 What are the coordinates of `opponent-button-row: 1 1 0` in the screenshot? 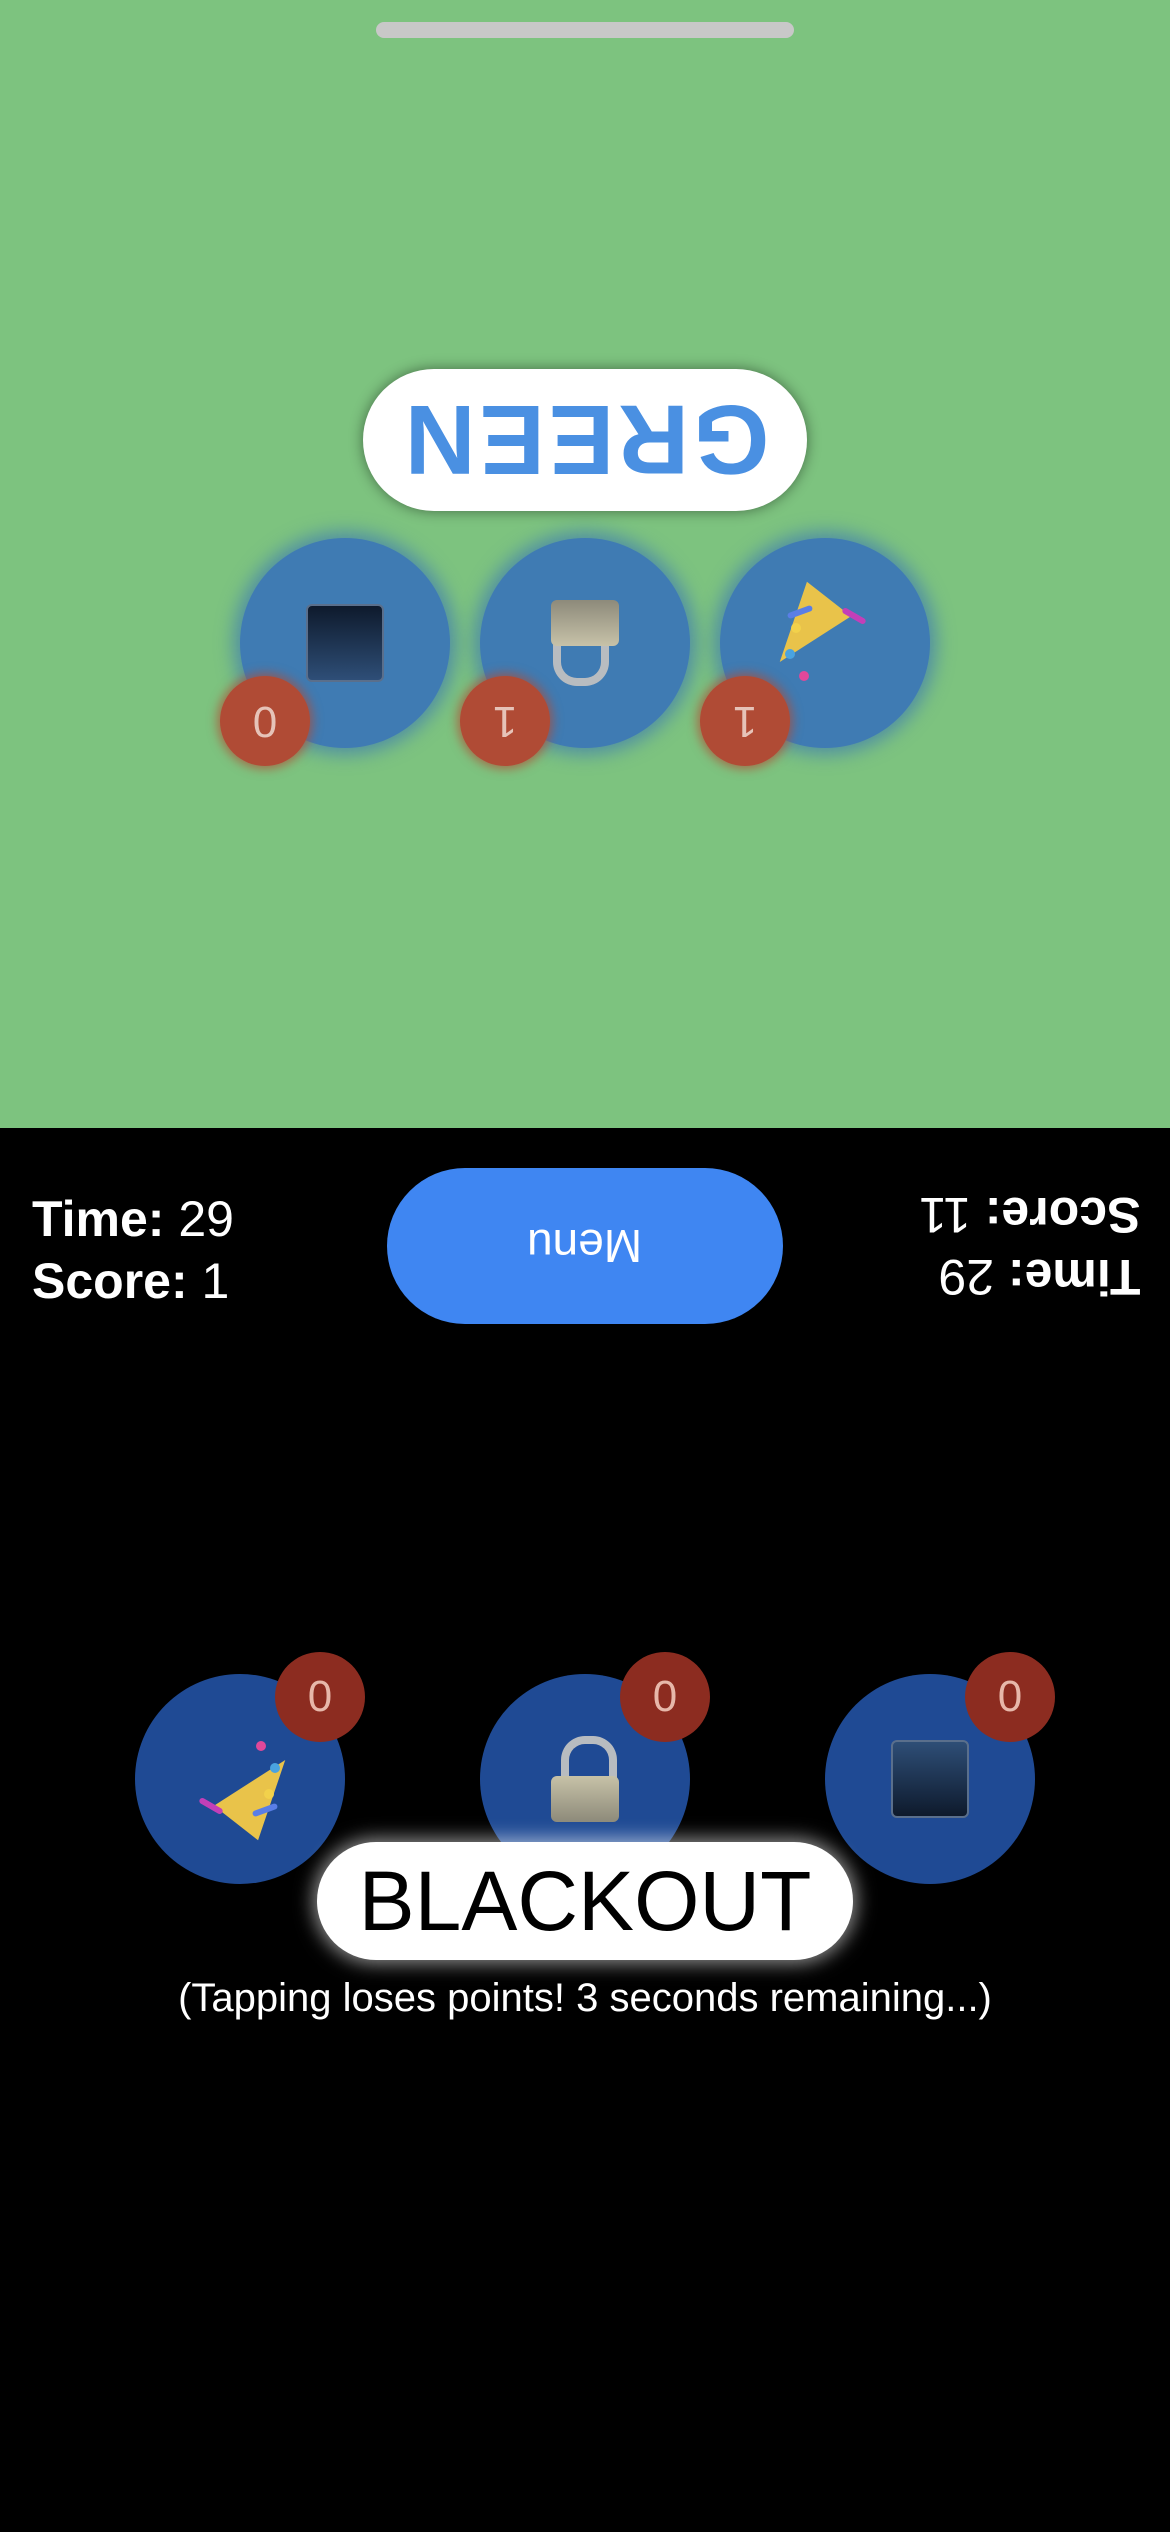 It's located at (585, 607).